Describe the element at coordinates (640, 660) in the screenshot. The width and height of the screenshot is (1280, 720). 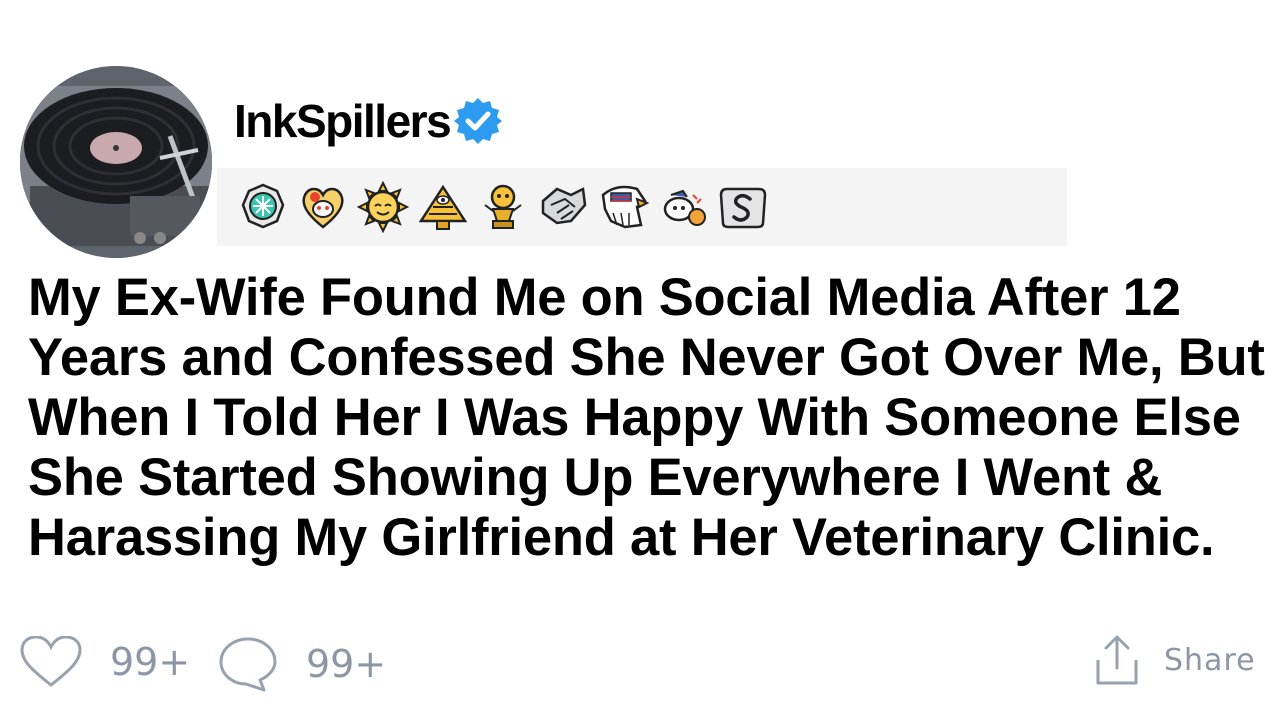
I see `action-bar: 99+ 99+ Share` at that location.